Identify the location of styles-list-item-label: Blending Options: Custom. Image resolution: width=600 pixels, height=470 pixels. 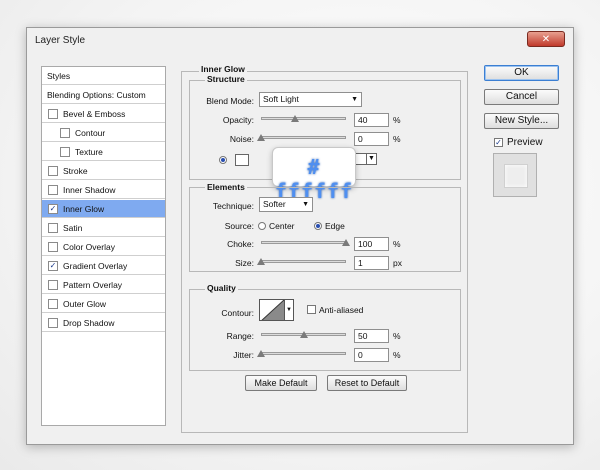
(96, 95).